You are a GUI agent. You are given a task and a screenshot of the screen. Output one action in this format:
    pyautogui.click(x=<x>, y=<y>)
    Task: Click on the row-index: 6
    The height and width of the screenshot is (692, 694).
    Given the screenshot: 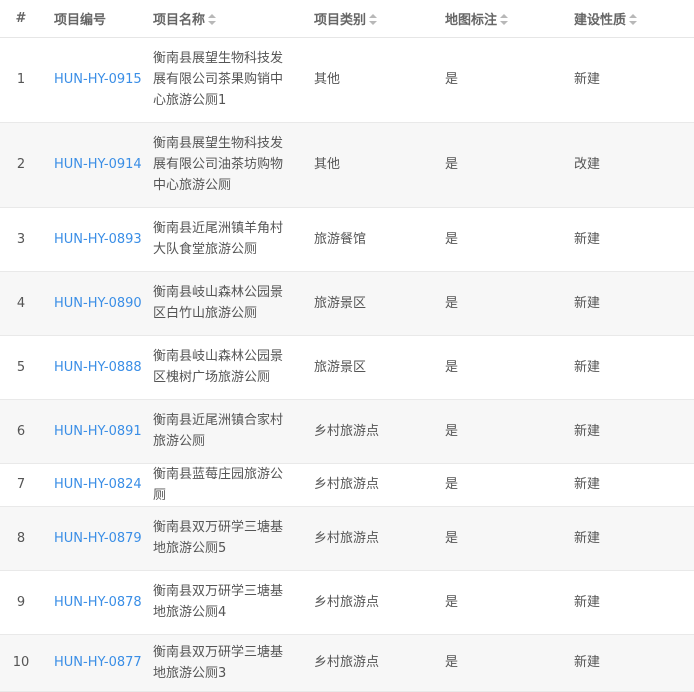 What is the action you would take?
    pyautogui.click(x=21, y=431)
    